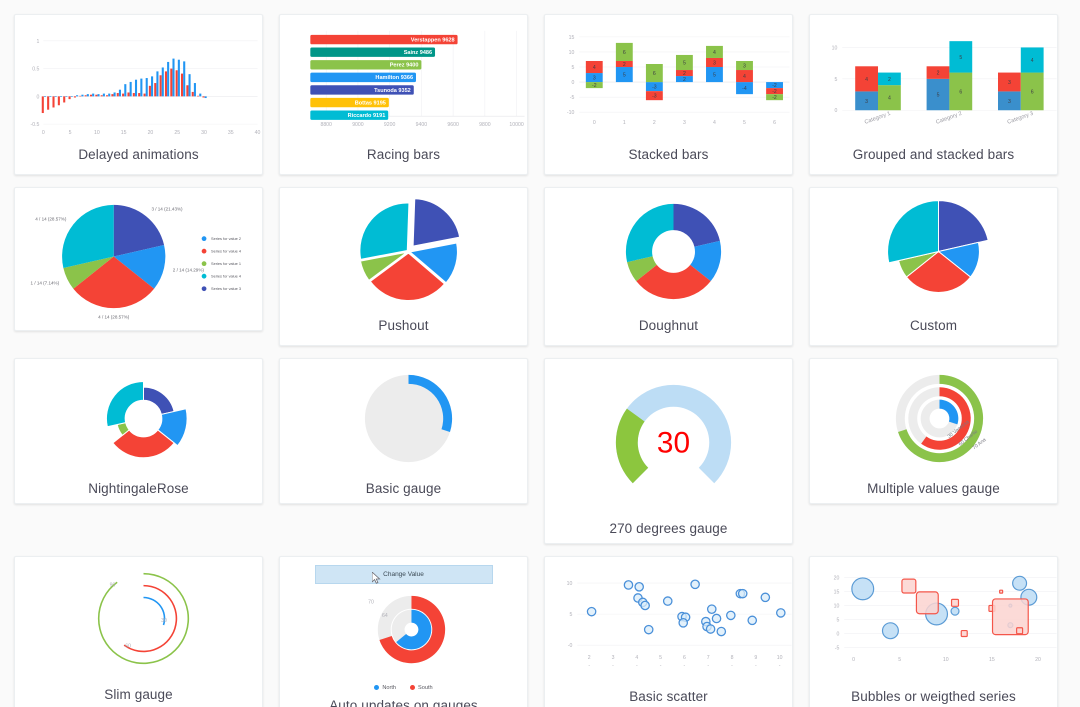  Describe the element at coordinates (138, 154) in the screenshot. I see `card-title: Delayed animations` at that location.